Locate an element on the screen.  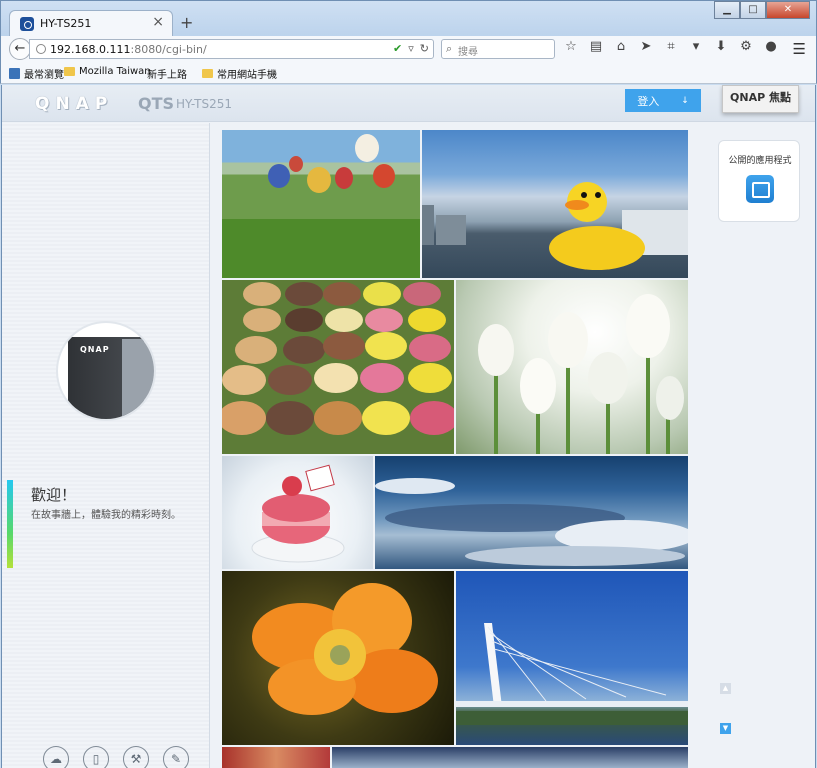
search-input: ⌕ 搜尋 is located at coordinates (498, 49).